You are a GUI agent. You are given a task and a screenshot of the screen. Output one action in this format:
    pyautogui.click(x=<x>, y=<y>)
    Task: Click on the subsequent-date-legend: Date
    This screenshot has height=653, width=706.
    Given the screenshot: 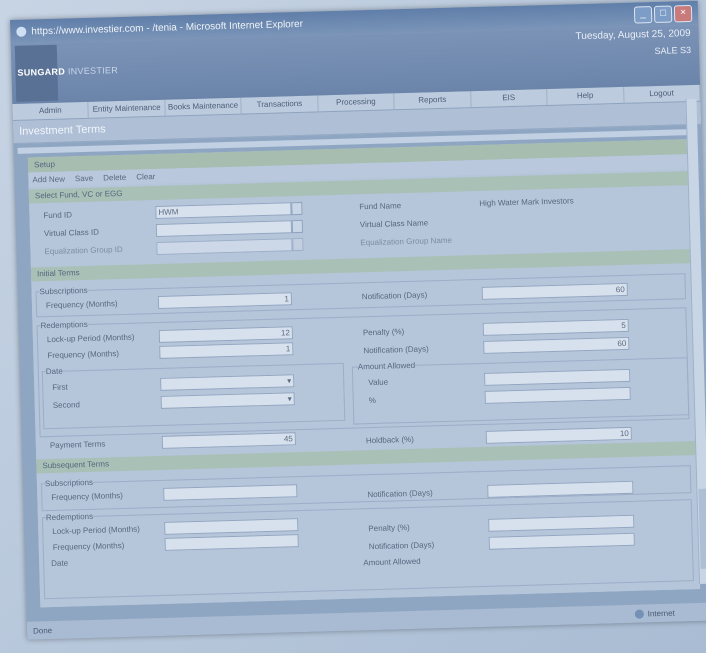 What is the action you would take?
    pyautogui.click(x=60, y=563)
    